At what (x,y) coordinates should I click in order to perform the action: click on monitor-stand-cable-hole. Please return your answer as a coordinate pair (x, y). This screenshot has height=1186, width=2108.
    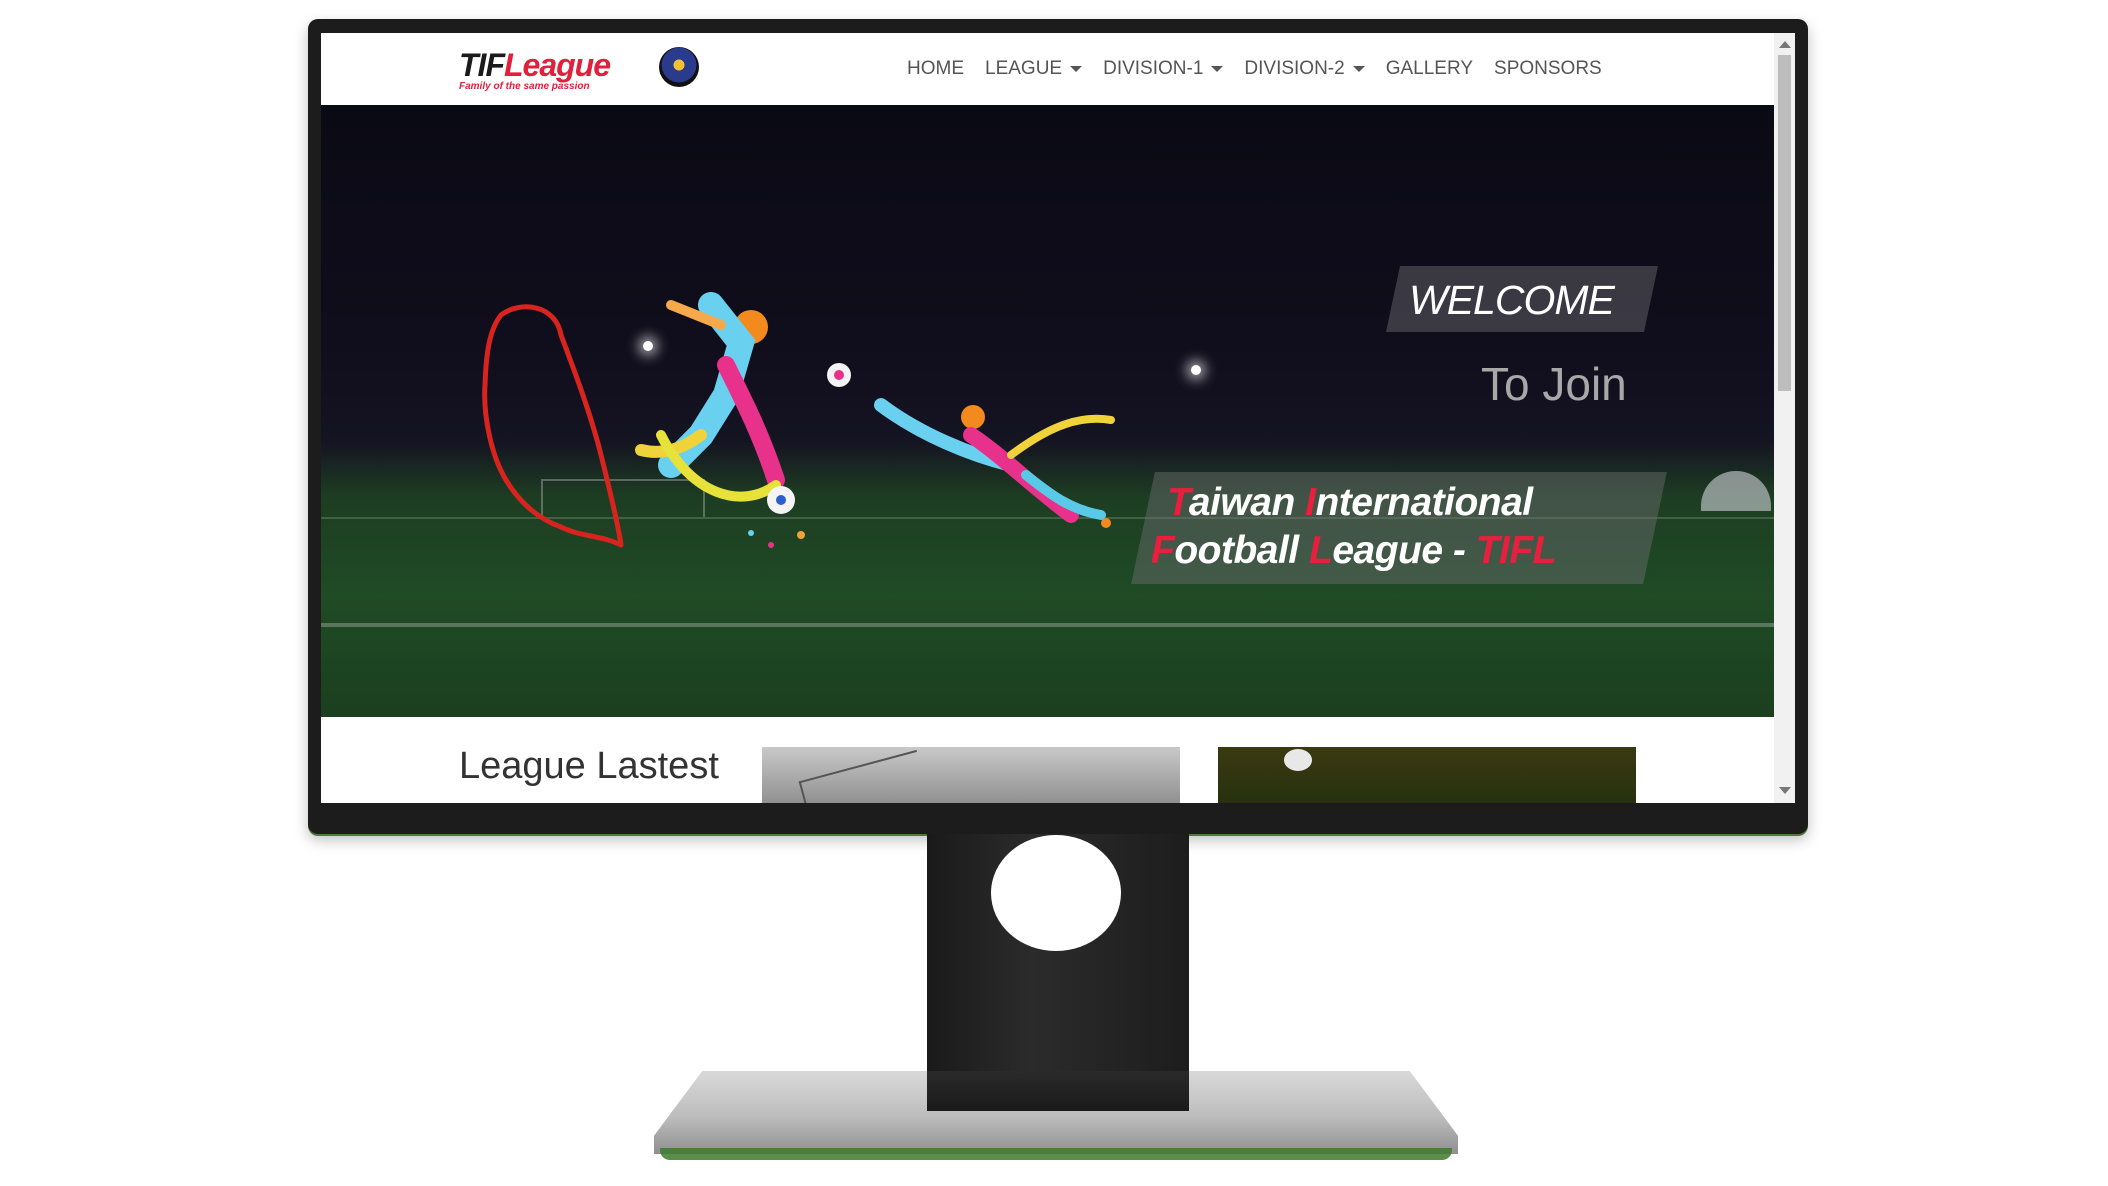
    Looking at the image, I should click on (1056, 893).